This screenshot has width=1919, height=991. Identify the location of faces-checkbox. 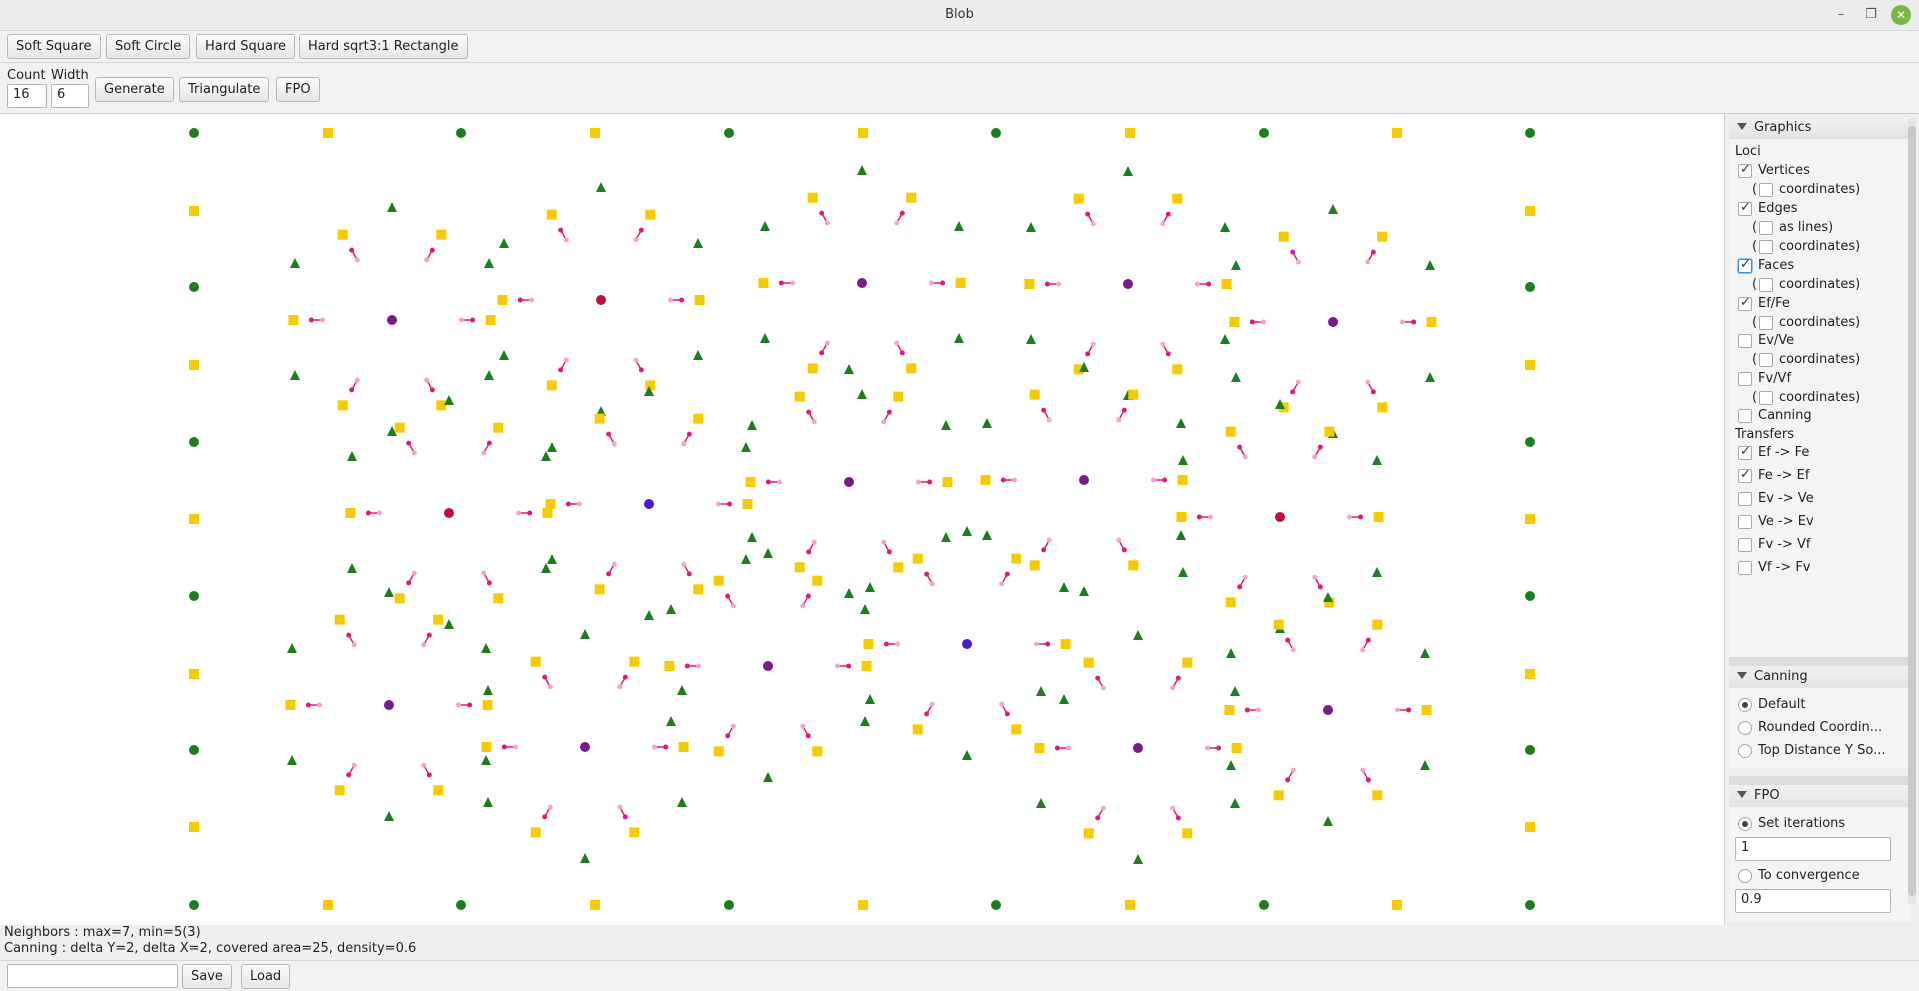
(1745, 265).